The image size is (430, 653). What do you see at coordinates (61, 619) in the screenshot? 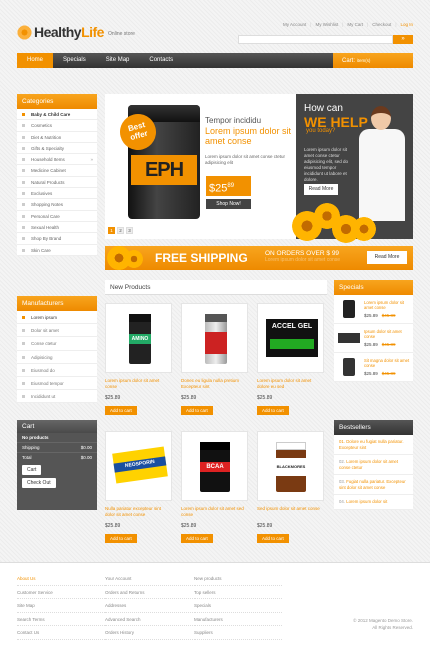
I see `footer-link: Search Terms` at bounding box center [61, 619].